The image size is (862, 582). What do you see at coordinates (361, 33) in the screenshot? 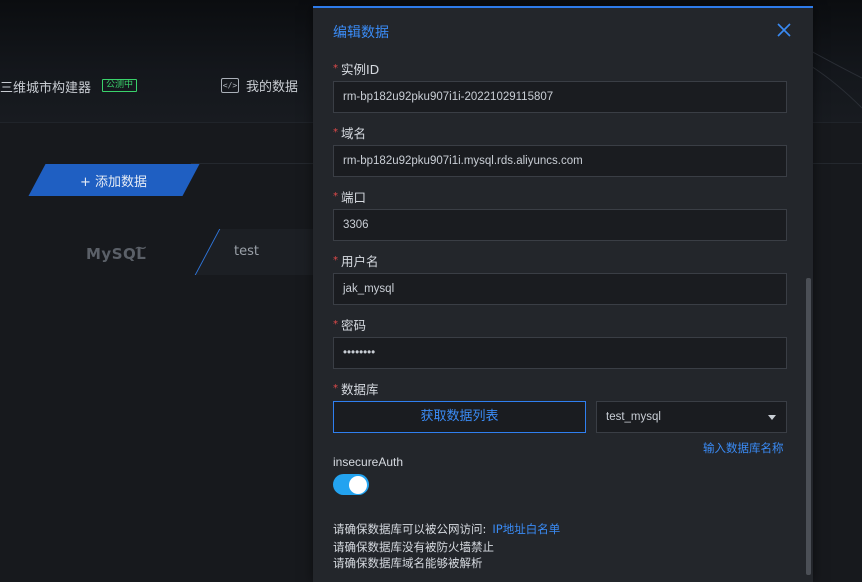
I see `modal-title: 编辑数据` at bounding box center [361, 33].